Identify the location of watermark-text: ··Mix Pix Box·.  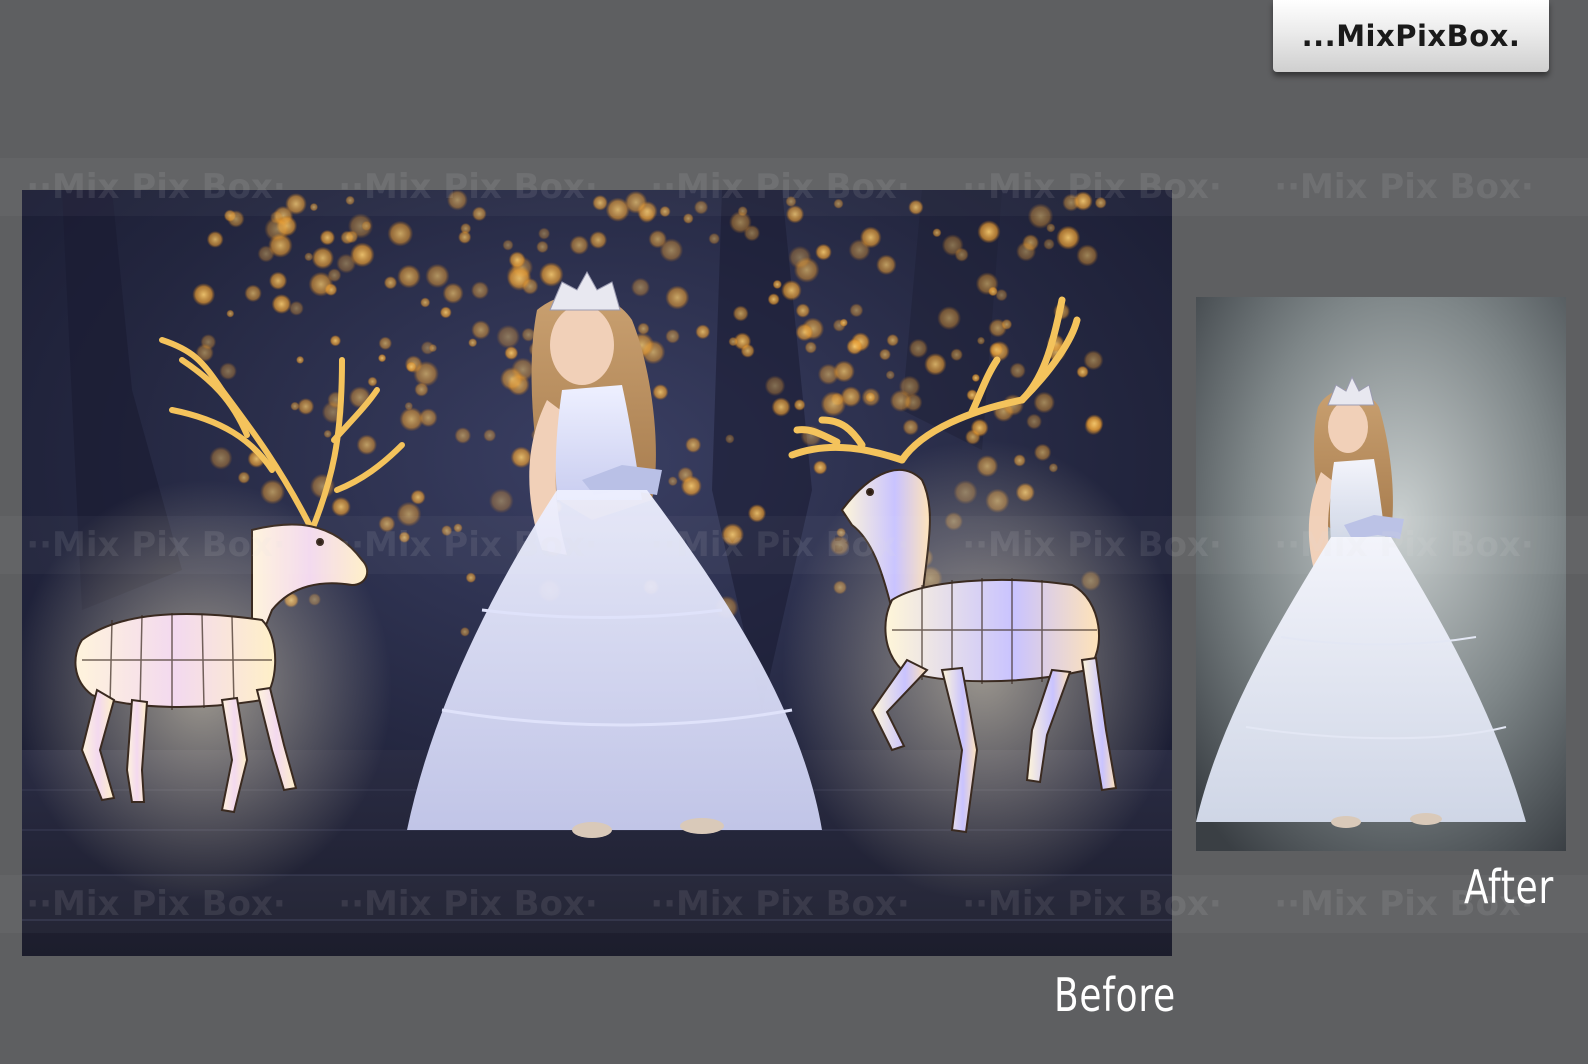
(1404, 187).